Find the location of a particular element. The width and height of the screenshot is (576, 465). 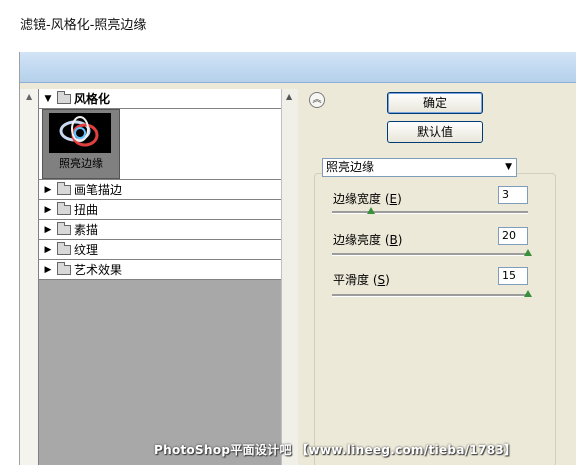

filter-thumbnails: 照亮边缘 is located at coordinates (160, 144).